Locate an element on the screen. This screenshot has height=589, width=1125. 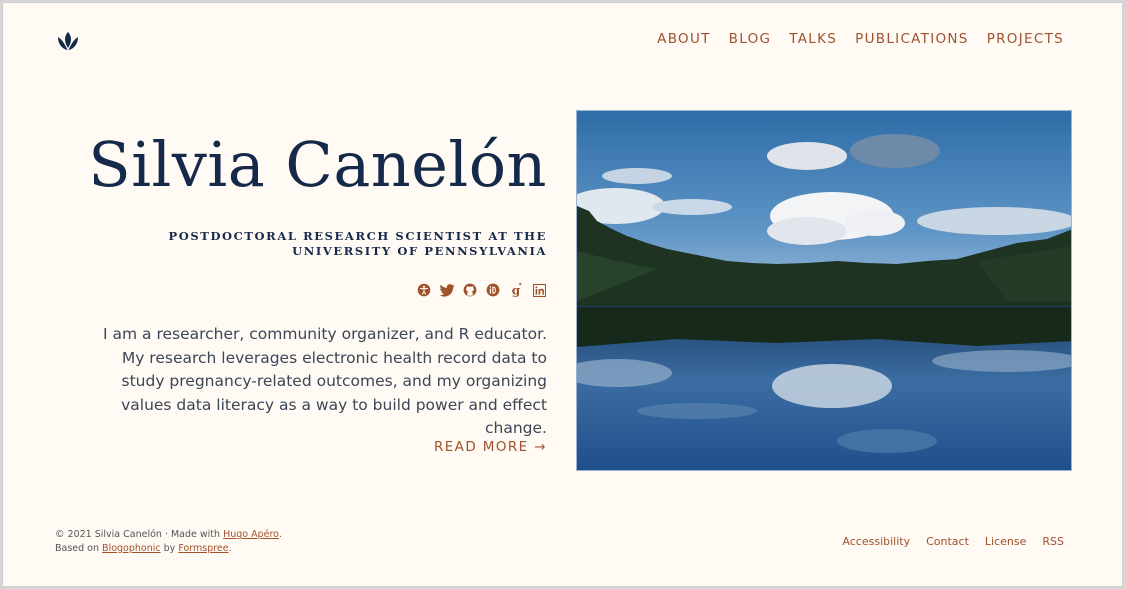
based-on-text: Based on is located at coordinates (79, 548).